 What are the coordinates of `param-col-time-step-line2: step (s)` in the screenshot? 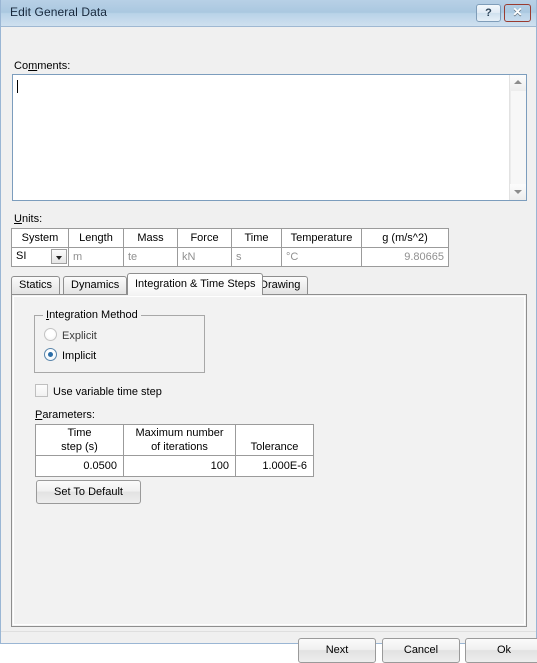 It's located at (79, 447).